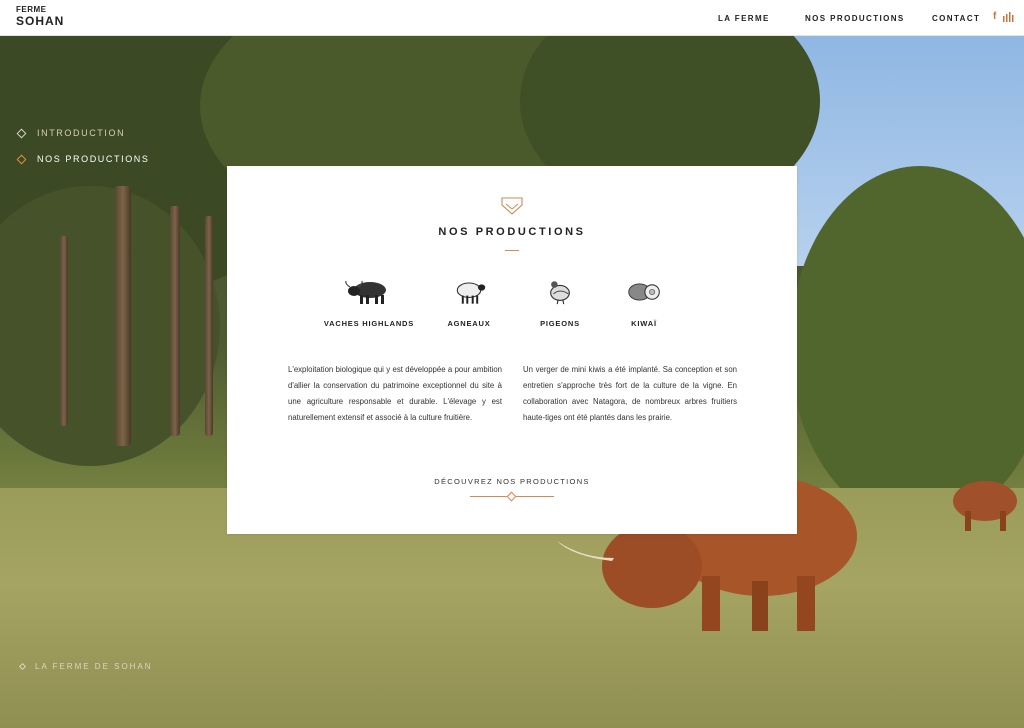 Image resolution: width=1024 pixels, height=728 pixels. Describe the element at coordinates (512, 250) in the screenshot. I see `title-underline` at that location.